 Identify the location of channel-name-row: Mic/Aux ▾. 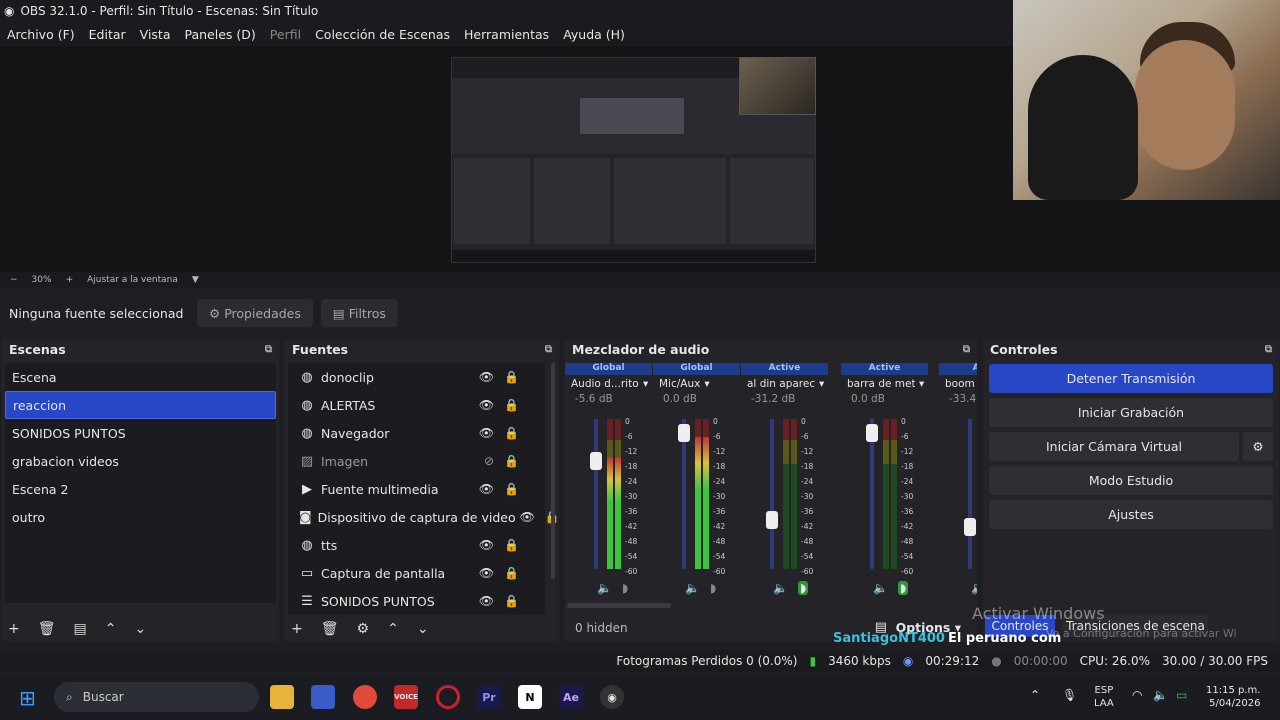
(696, 384).